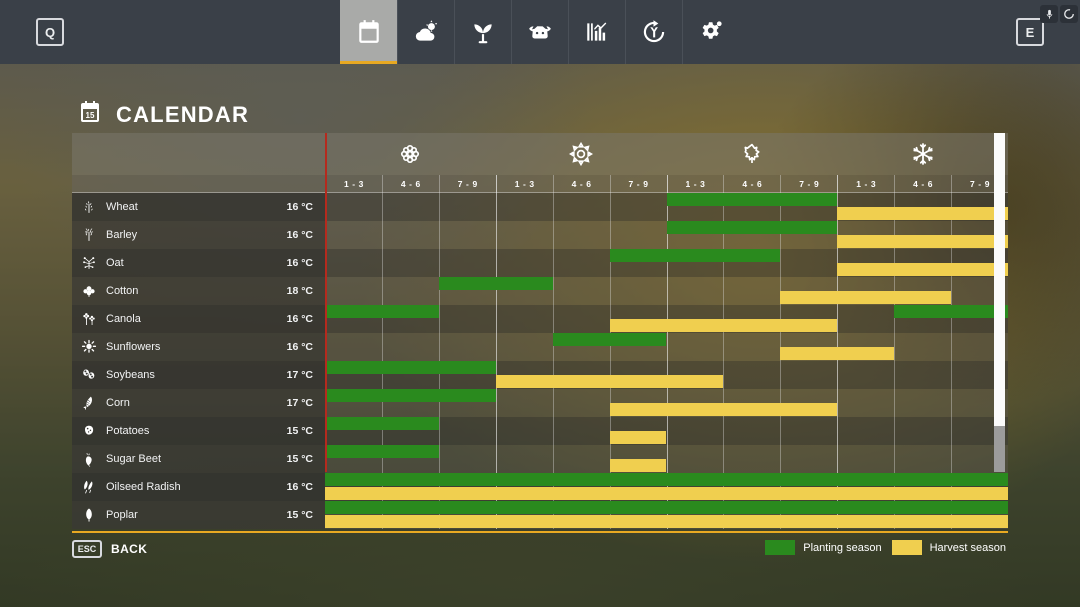  I want to click on crop-row: Soybeans 17 °C, so click(540, 375).